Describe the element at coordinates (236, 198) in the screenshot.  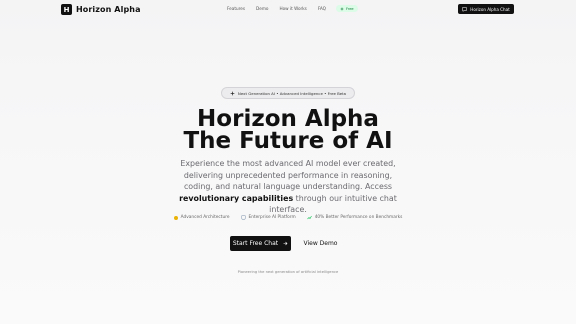
I see `hero-description-bold: revolutionary capabilities` at that location.